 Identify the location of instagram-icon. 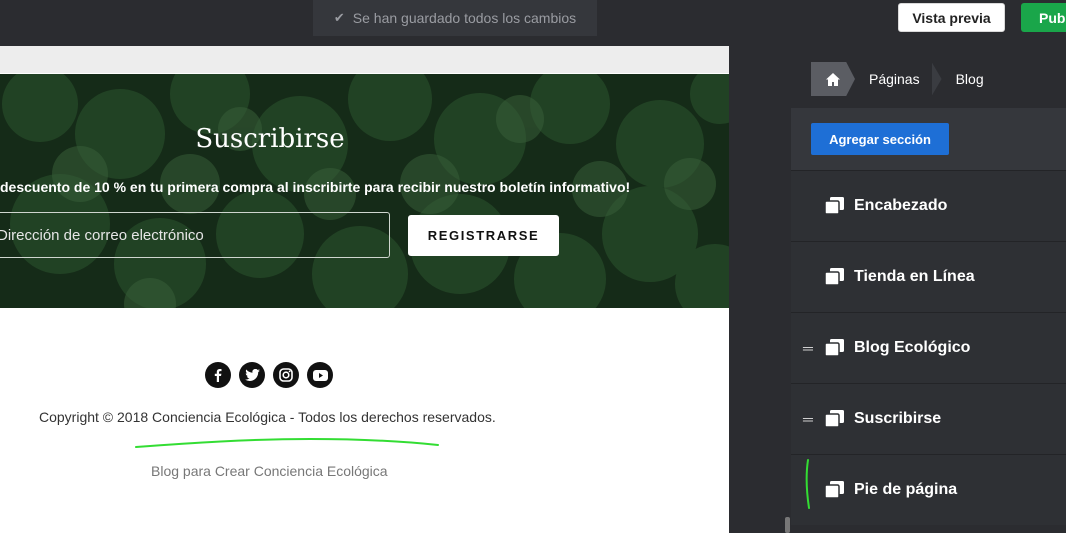
(286, 375).